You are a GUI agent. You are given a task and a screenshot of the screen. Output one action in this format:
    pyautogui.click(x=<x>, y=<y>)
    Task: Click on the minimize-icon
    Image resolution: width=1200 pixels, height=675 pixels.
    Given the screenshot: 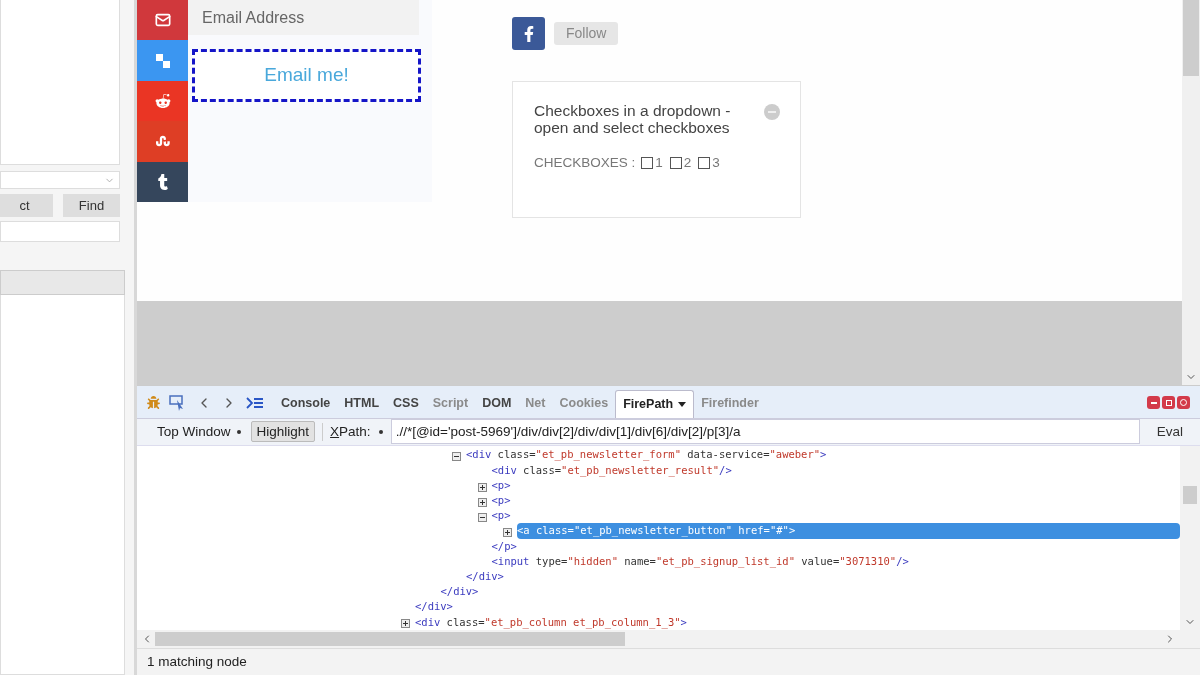 What is the action you would take?
    pyautogui.click(x=1153, y=403)
    